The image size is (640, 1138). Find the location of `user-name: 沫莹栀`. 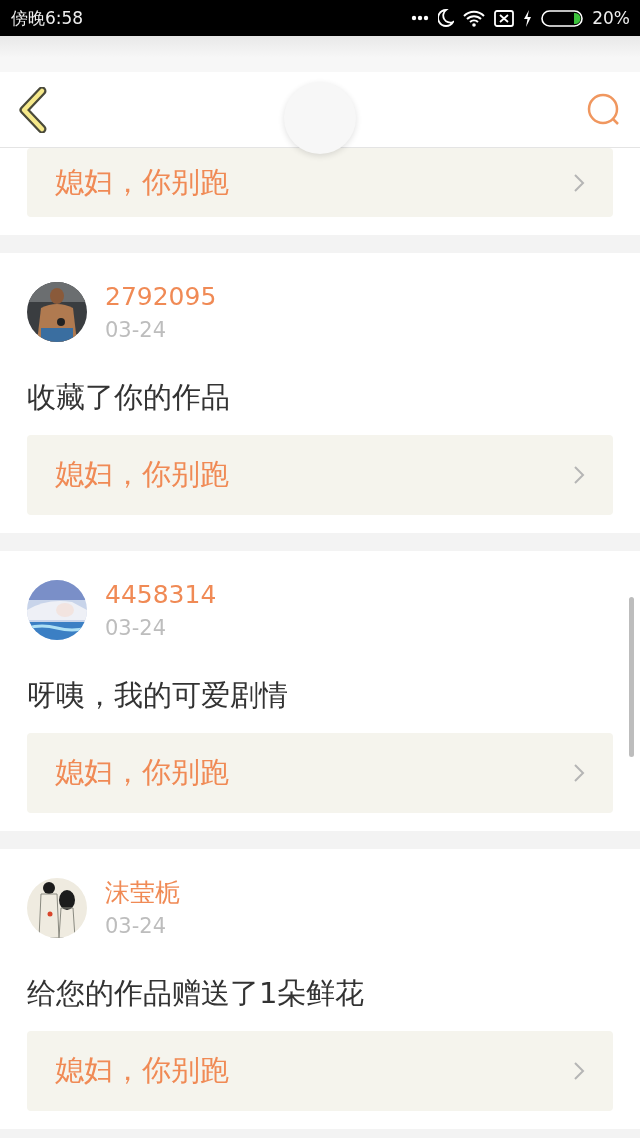

user-name: 沫莹栀 is located at coordinates (142, 893).